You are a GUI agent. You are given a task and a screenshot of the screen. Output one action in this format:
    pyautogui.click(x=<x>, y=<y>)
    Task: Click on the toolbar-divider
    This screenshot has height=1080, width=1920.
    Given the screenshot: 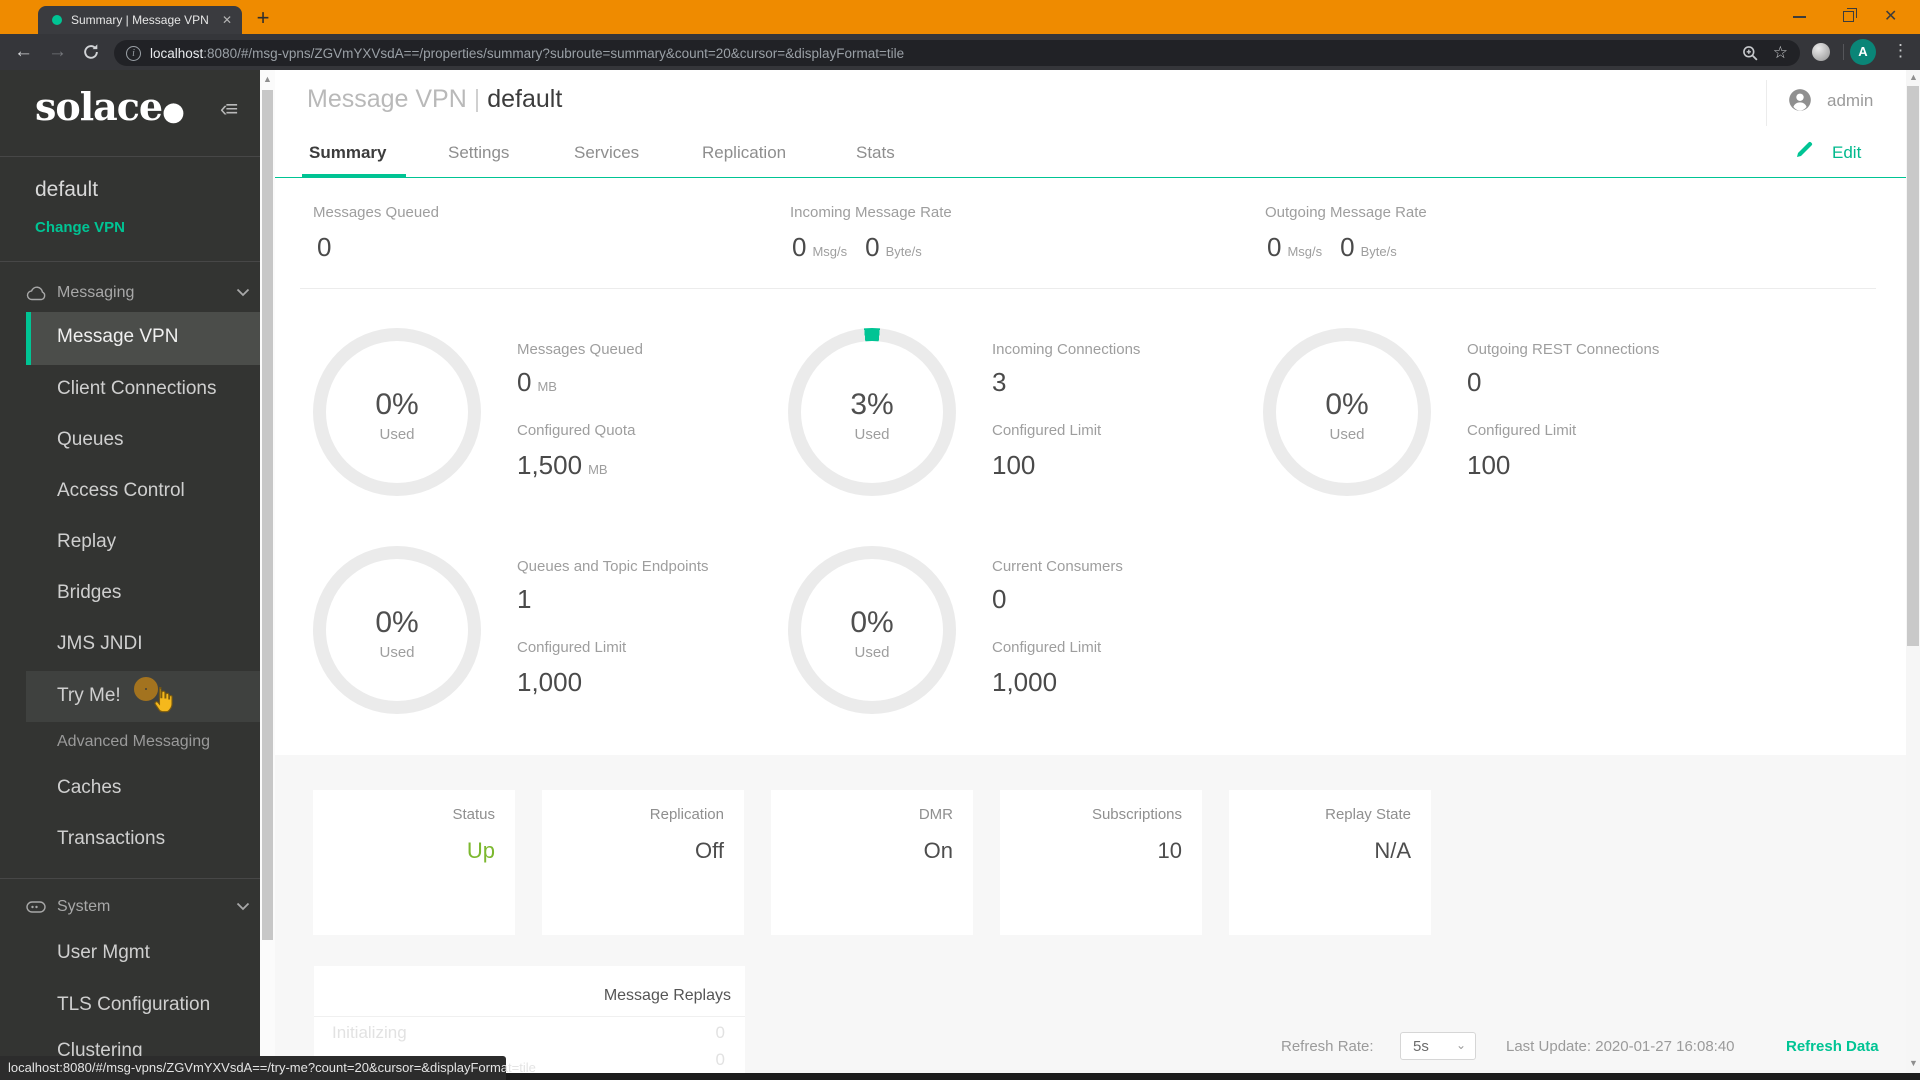 What is the action you would take?
    pyautogui.click(x=1843, y=52)
    